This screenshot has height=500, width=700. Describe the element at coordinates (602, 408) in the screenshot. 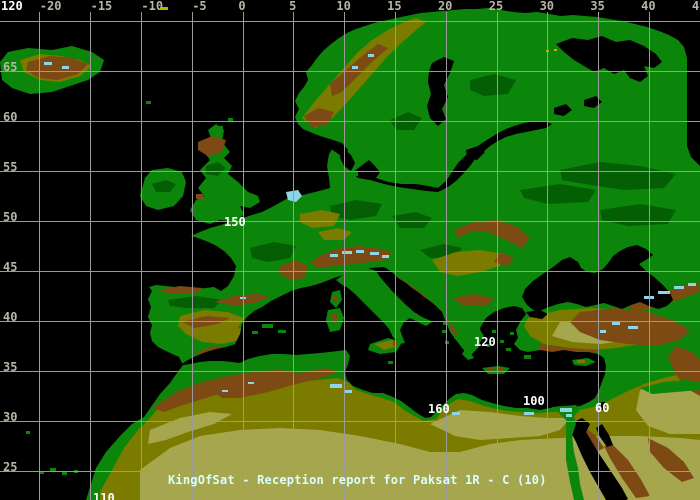

I see `contour-label-60-5: 60` at that location.